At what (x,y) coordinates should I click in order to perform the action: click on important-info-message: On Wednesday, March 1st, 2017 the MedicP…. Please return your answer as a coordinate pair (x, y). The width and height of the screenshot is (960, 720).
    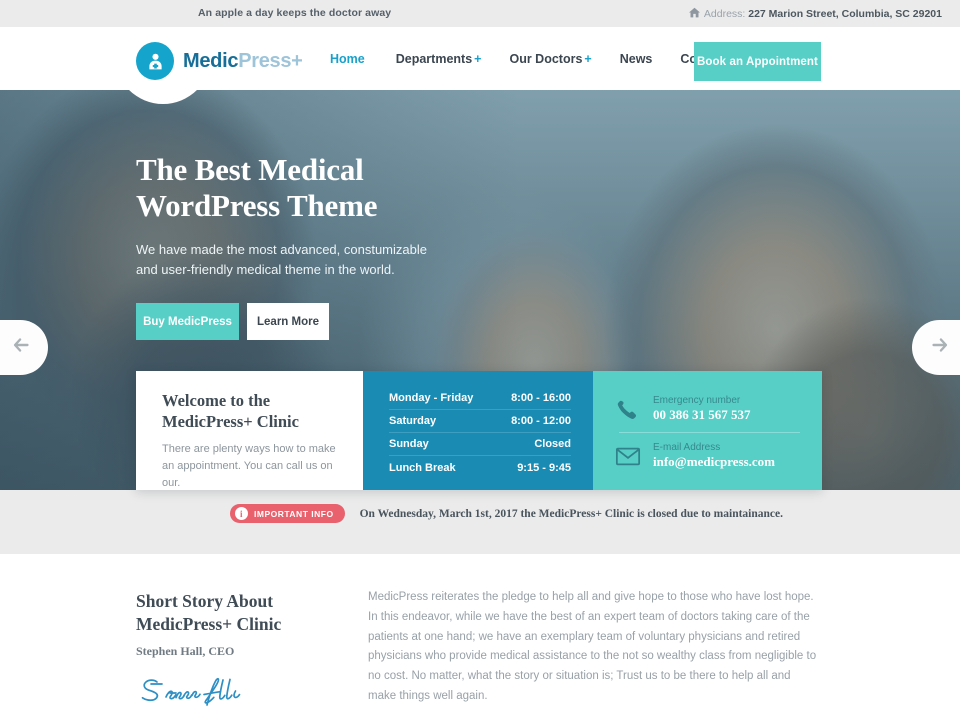
    Looking at the image, I should click on (571, 513).